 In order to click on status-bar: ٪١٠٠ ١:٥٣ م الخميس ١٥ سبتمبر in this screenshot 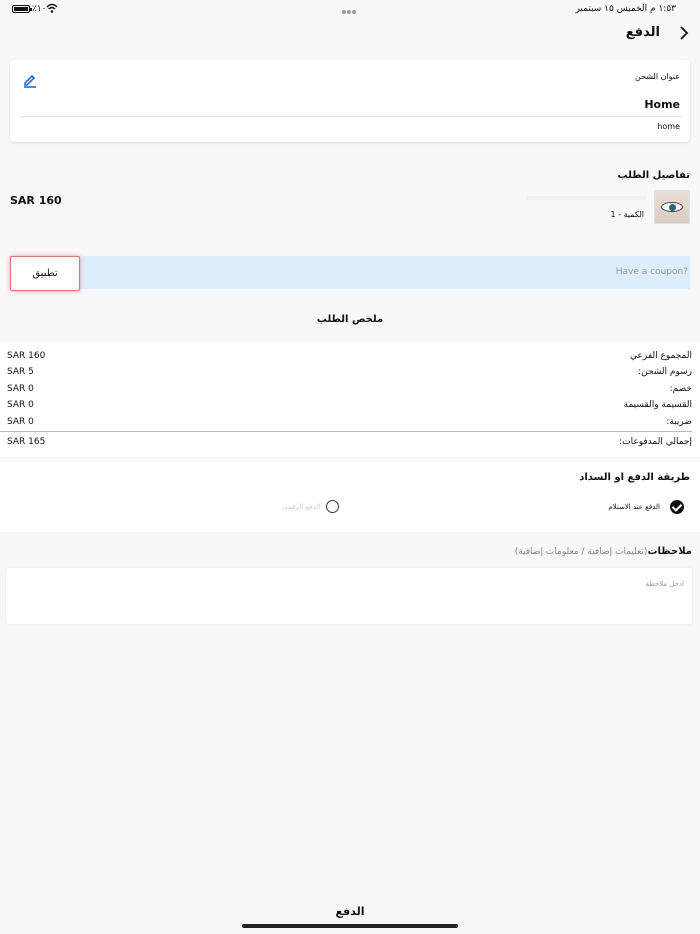, I will do `click(350, 9)`.